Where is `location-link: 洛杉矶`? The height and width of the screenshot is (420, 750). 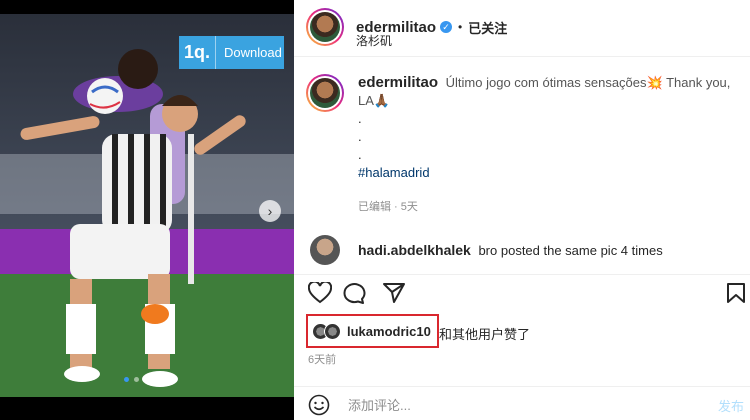
location-link: 洛杉矶 is located at coordinates (374, 40).